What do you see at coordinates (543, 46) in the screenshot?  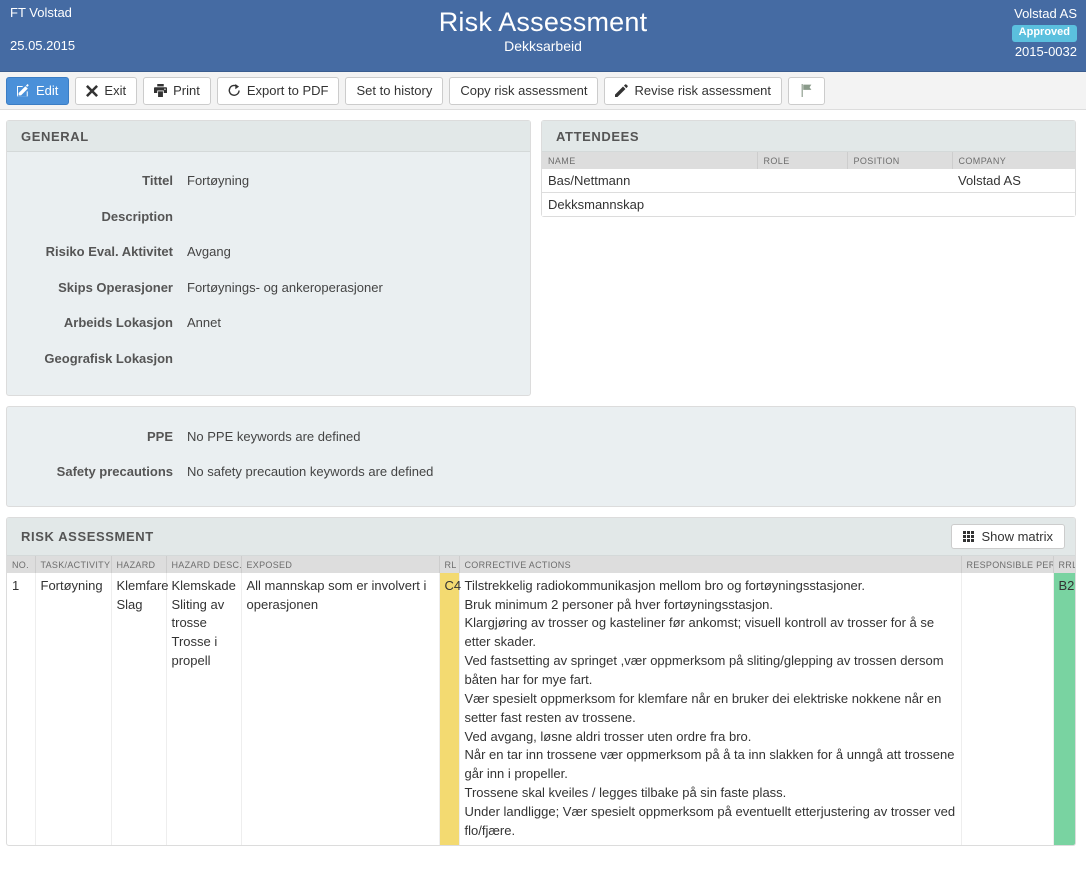 I see `page-subtitle: Dekksarbeid` at bounding box center [543, 46].